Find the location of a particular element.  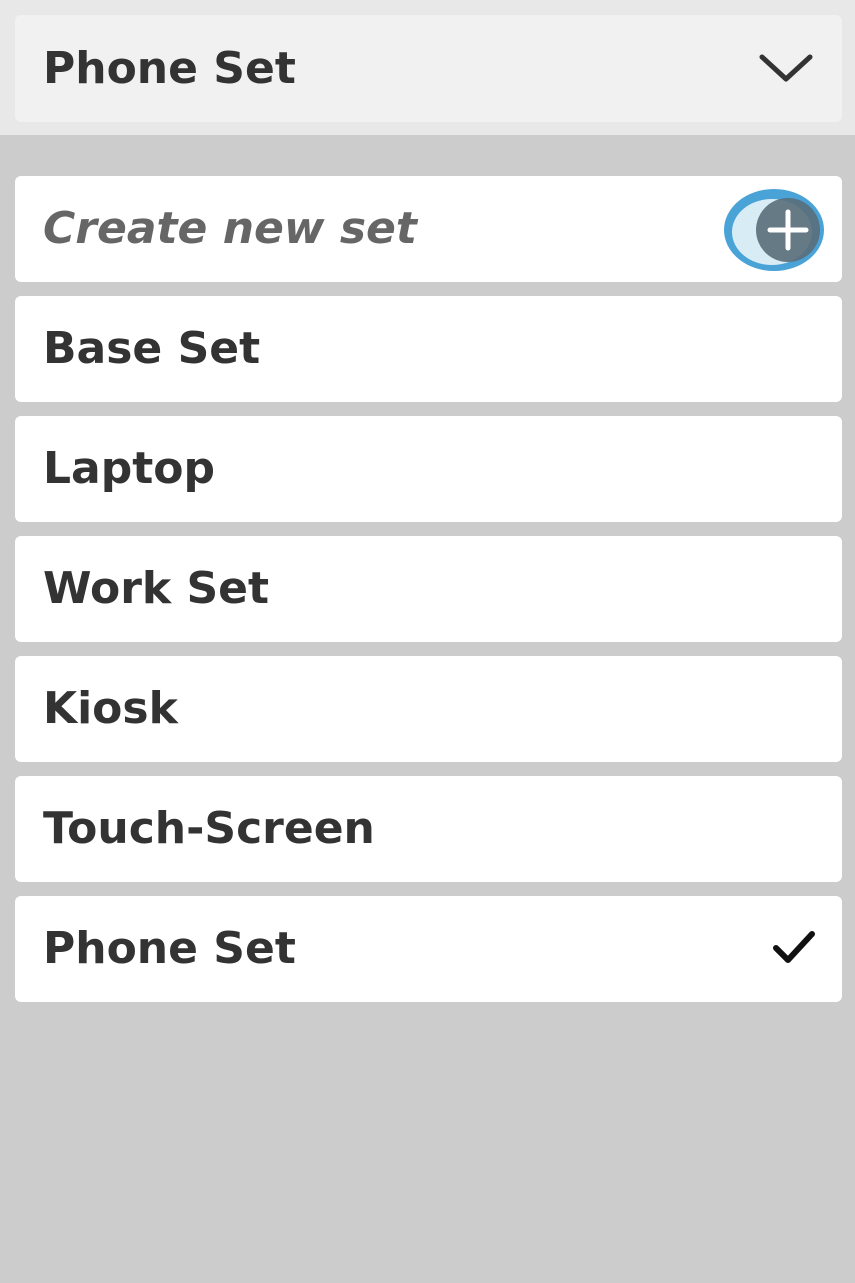

set-item-label: Base Set is located at coordinates (152, 348).